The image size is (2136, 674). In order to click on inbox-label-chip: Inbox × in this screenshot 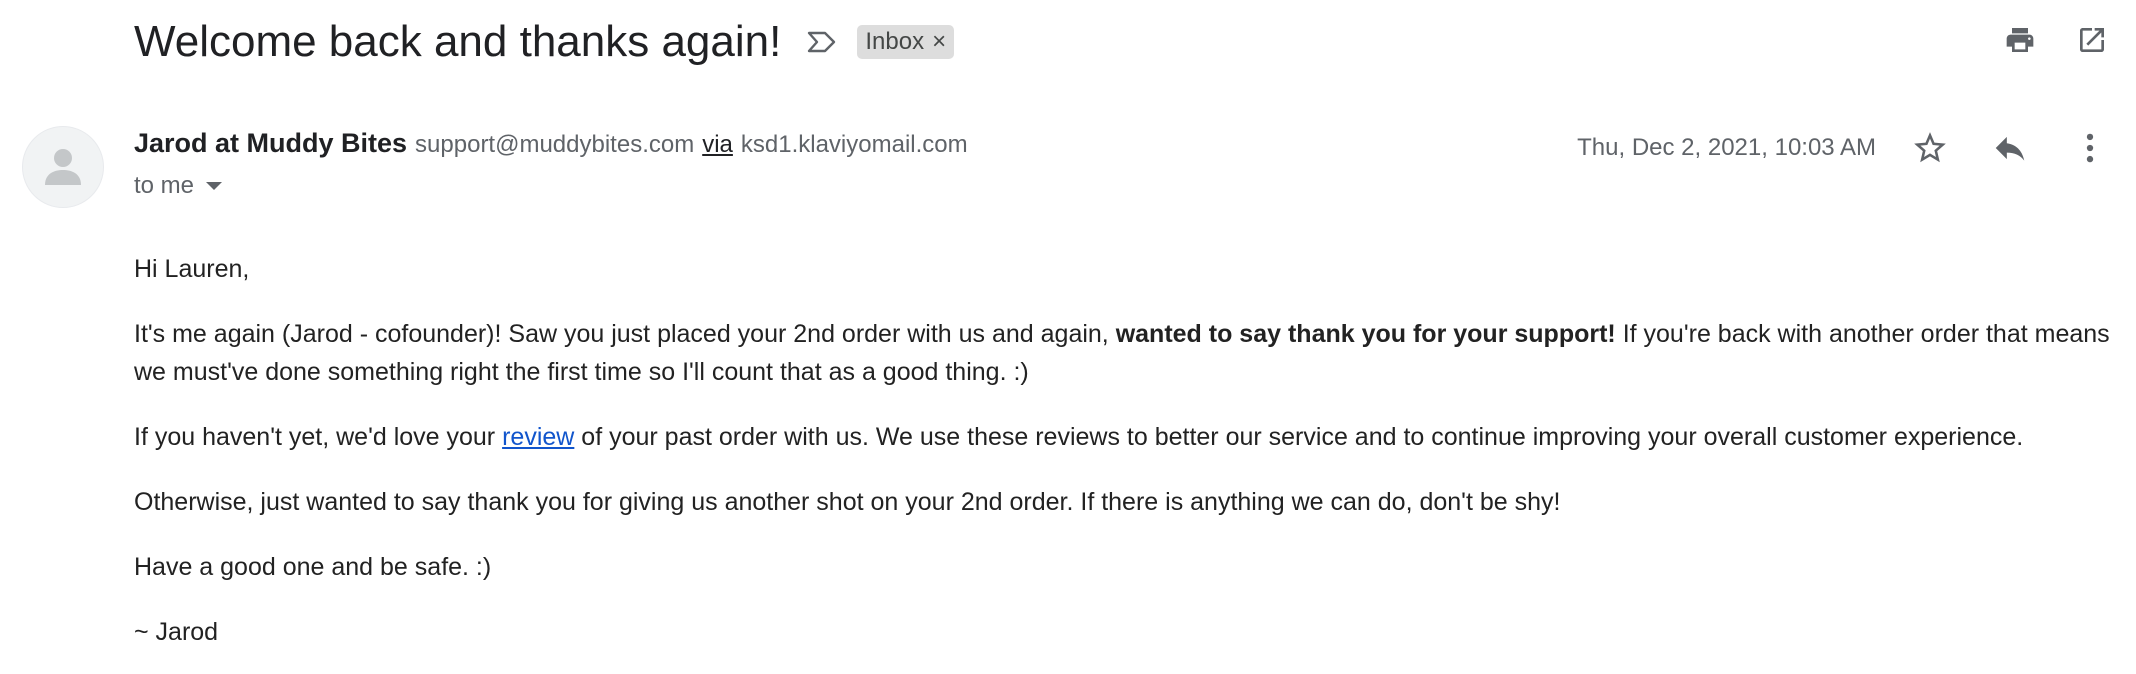, I will do `click(906, 42)`.